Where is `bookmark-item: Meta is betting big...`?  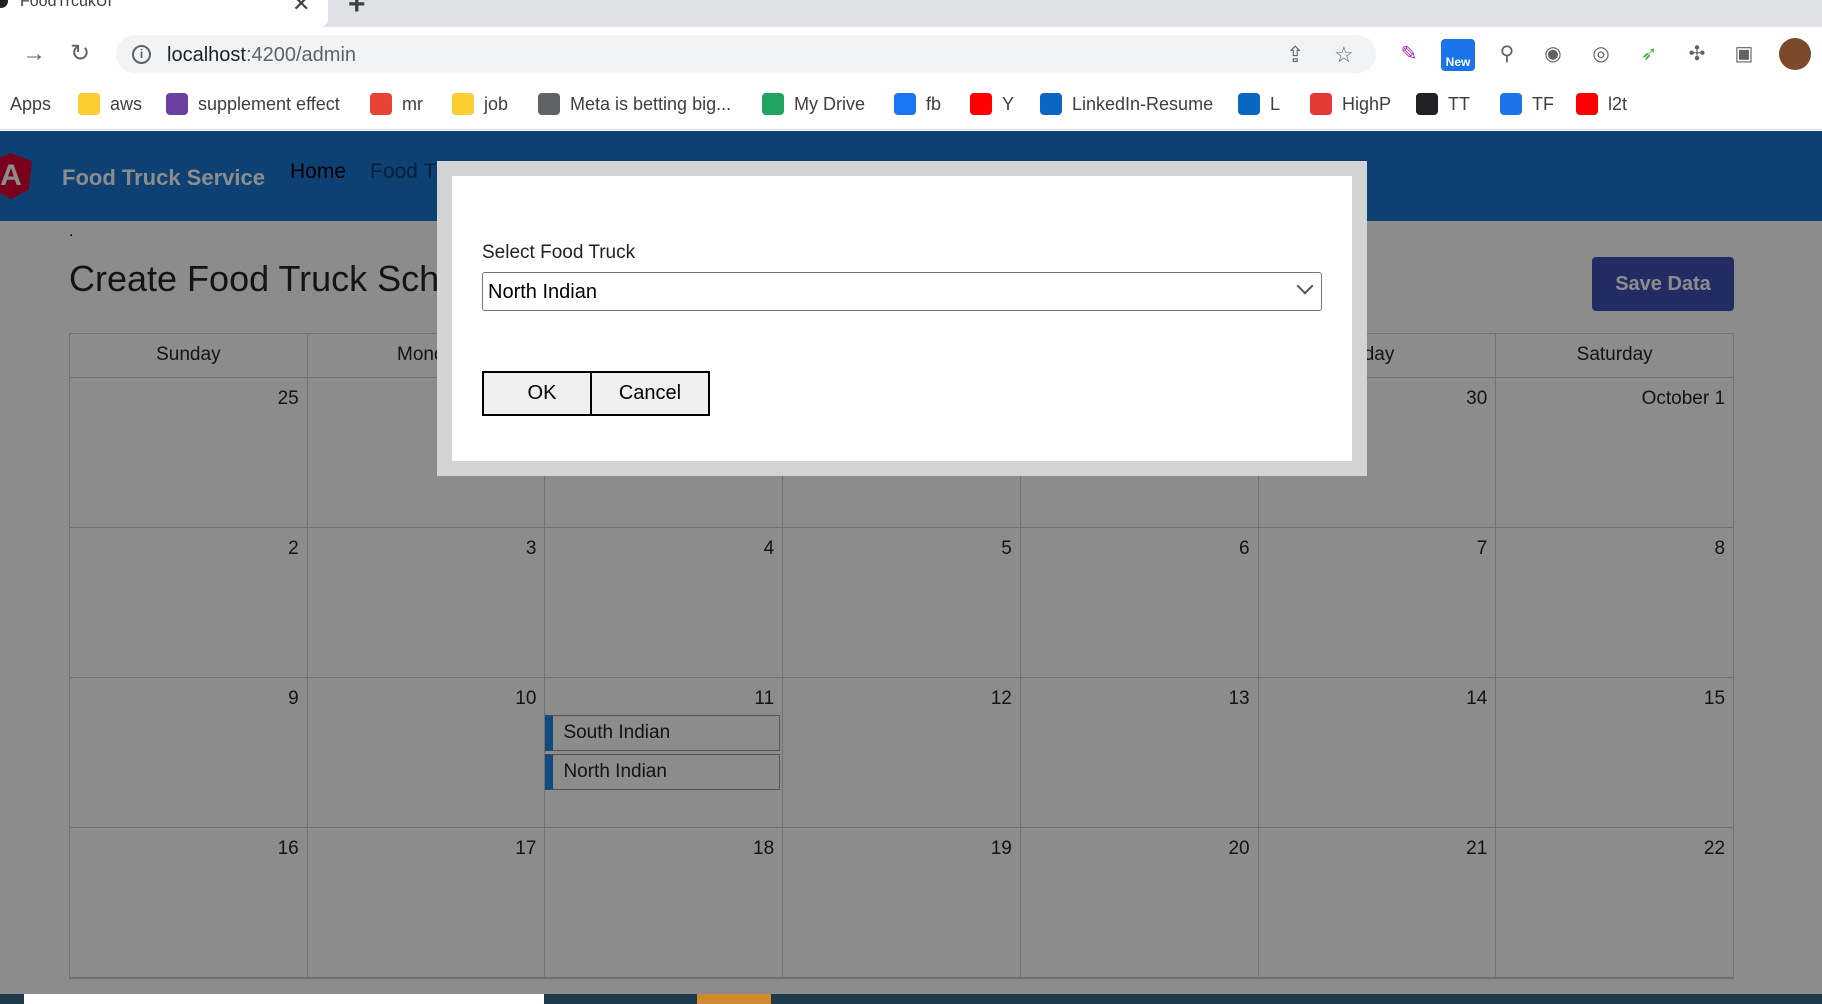 bookmark-item: Meta is betting big... is located at coordinates (634, 104).